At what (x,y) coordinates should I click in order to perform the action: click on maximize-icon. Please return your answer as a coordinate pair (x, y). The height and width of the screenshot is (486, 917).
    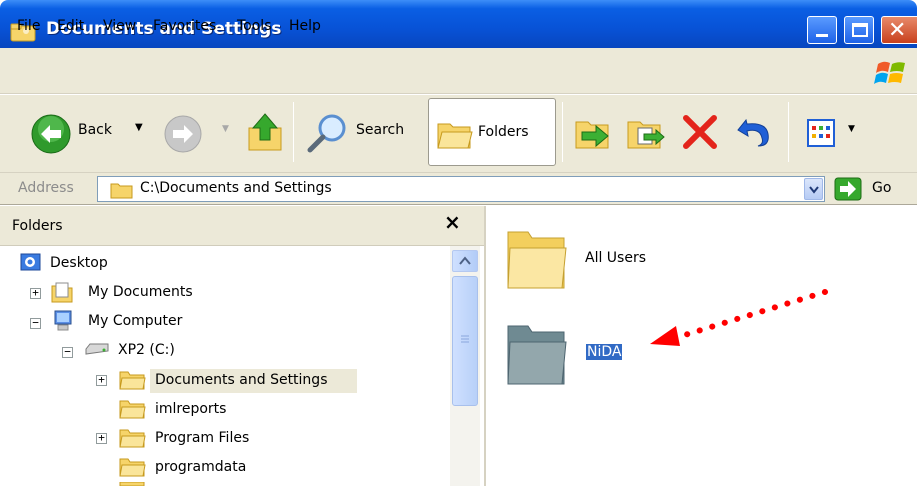
    Looking at the image, I should click on (860, 30).